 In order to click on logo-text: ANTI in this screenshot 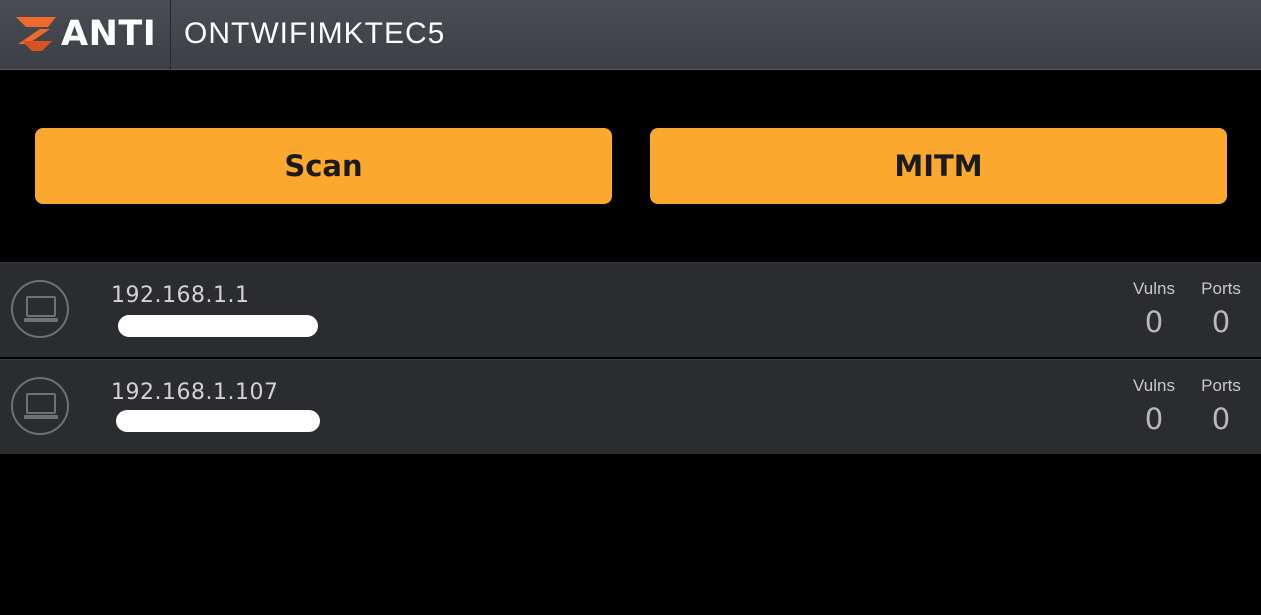, I will do `click(109, 34)`.